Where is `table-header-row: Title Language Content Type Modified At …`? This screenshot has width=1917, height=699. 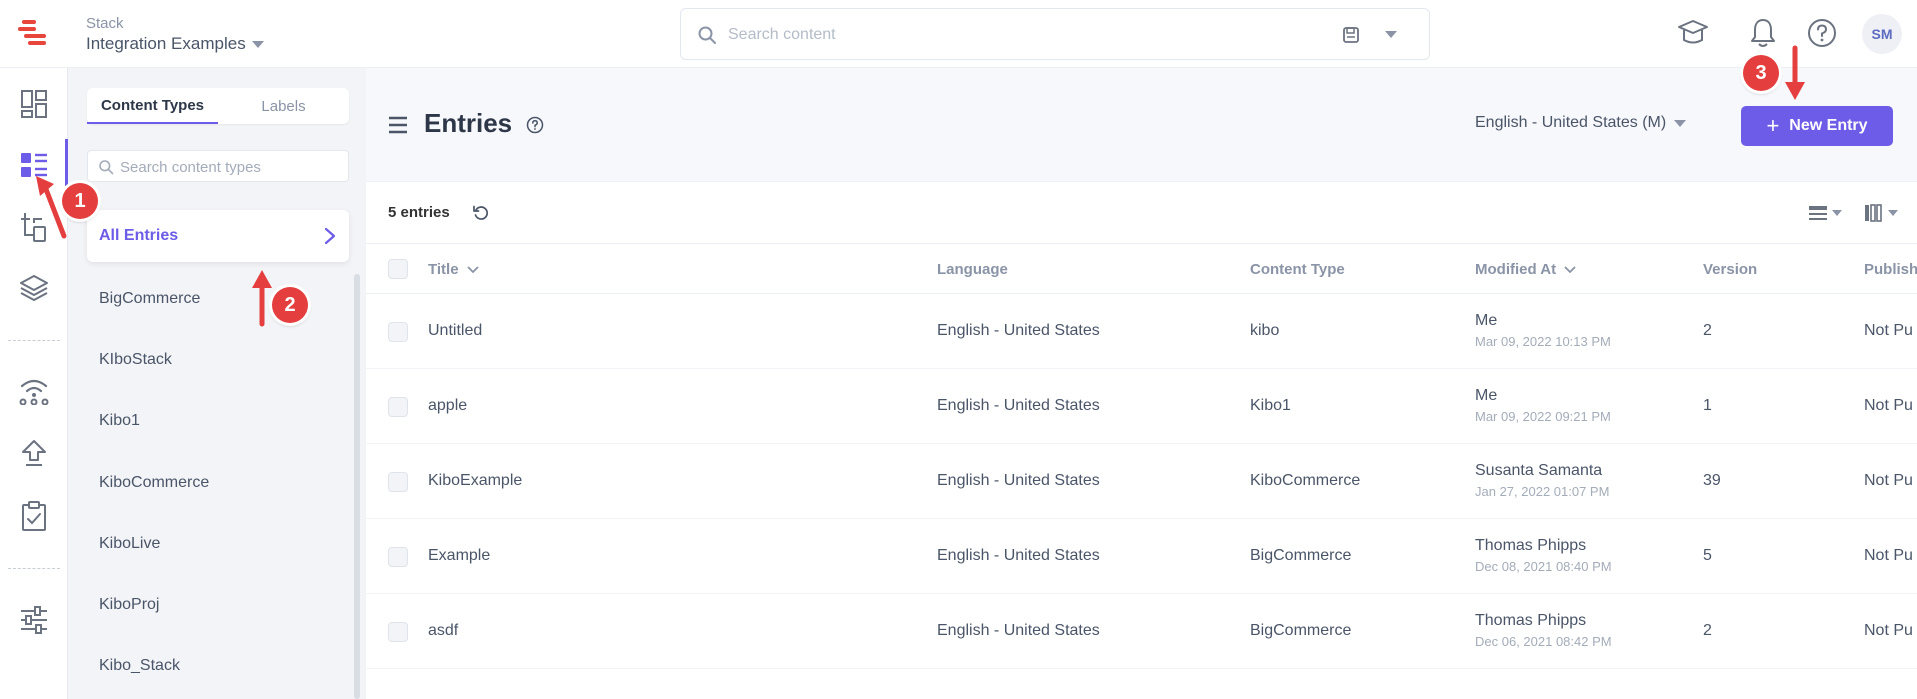 table-header-row: Title Language Content Type Modified At … is located at coordinates (1141, 269).